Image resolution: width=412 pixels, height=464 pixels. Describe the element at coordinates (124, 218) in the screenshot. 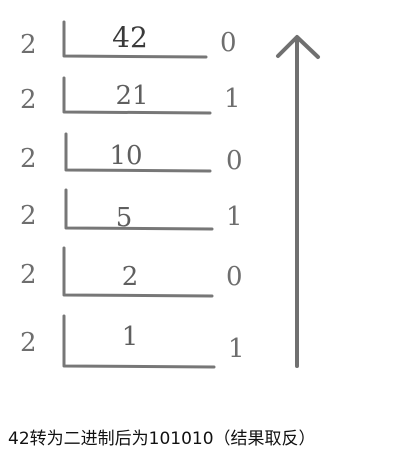

I see `quotient: 5` at that location.